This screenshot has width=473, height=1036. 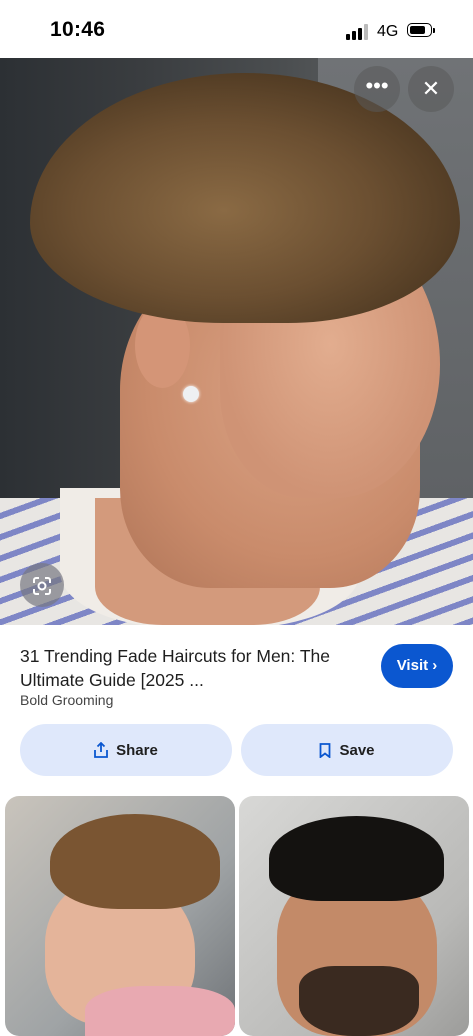 What do you see at coordinates (67, 700) in the screenshot?
I see `result-source: Bold Grooming` at bounding box center [67, 700].